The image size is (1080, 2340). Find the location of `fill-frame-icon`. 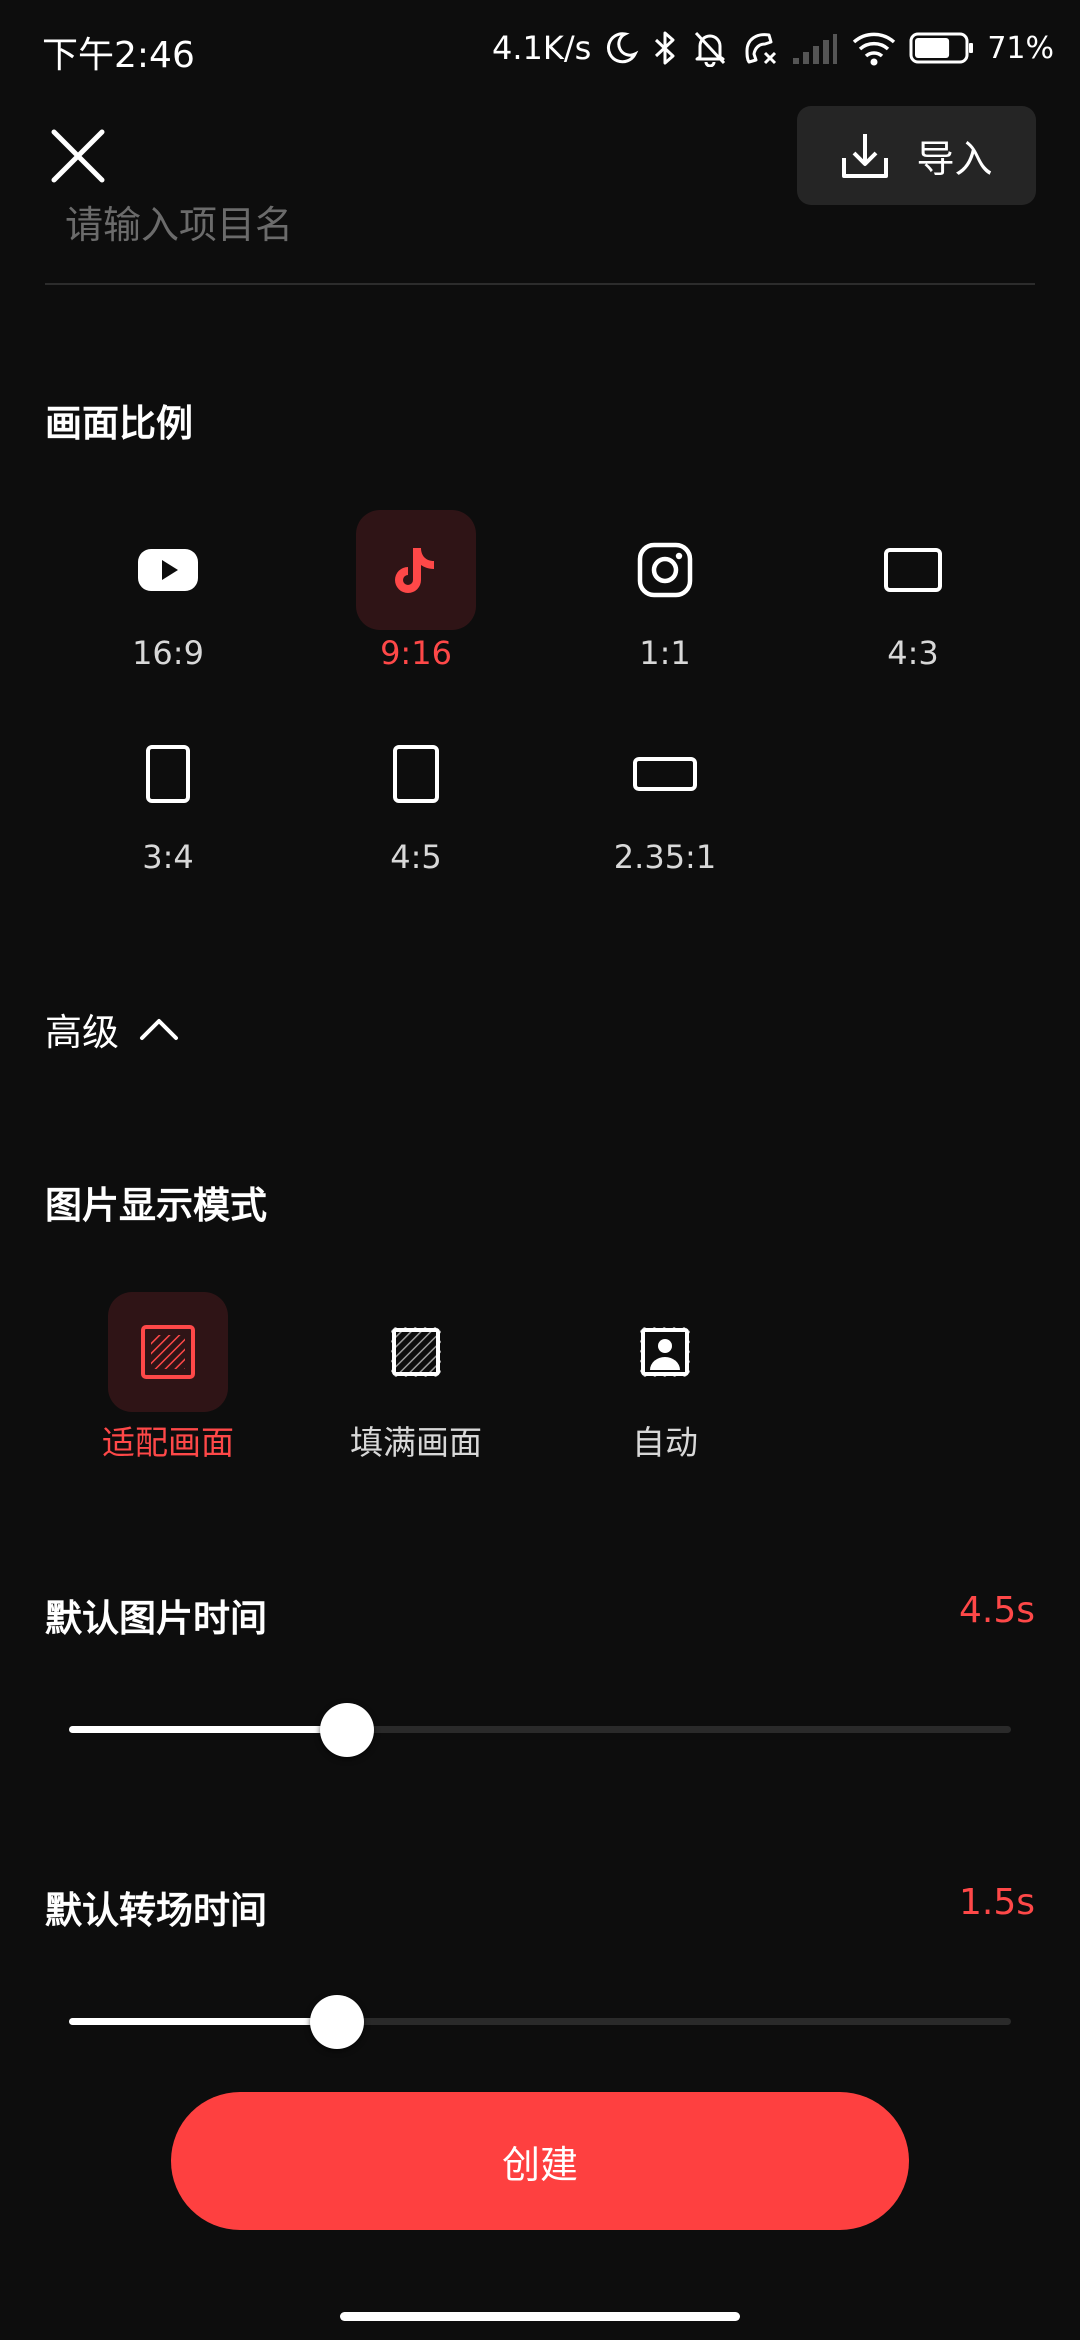

fill-frame-icon is located at coordinates (416, 1352).